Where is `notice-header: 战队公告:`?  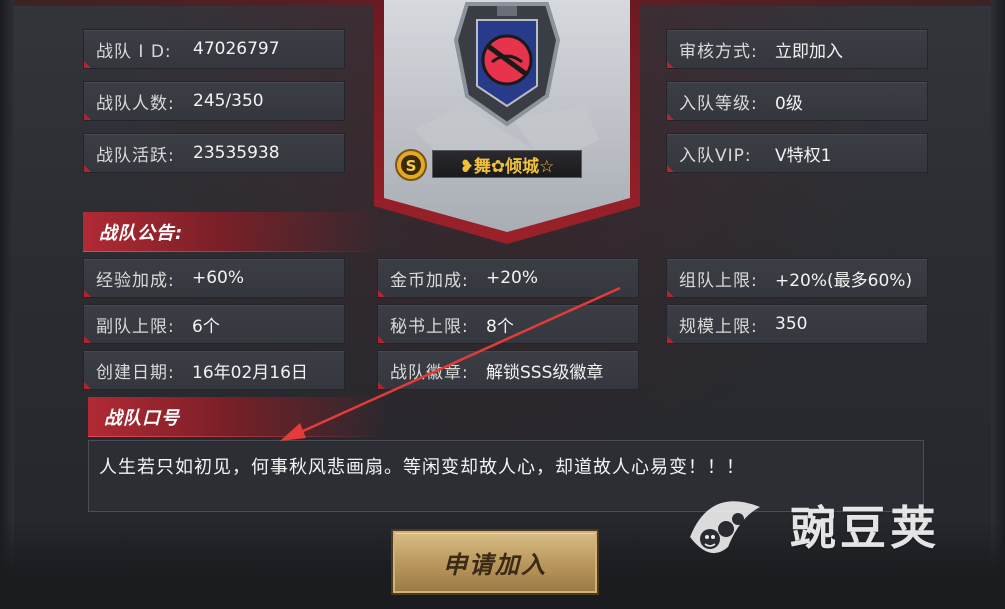 notice-header: 战队公告: is located at coordinates (233, 232).